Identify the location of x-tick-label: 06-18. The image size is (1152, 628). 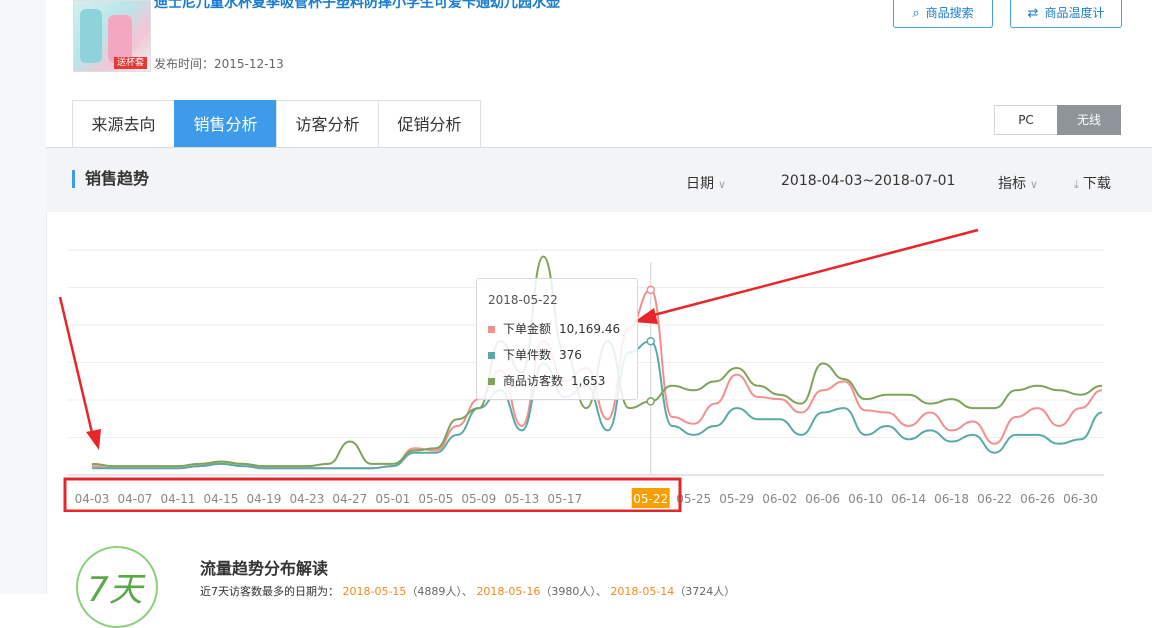
(951, 499).